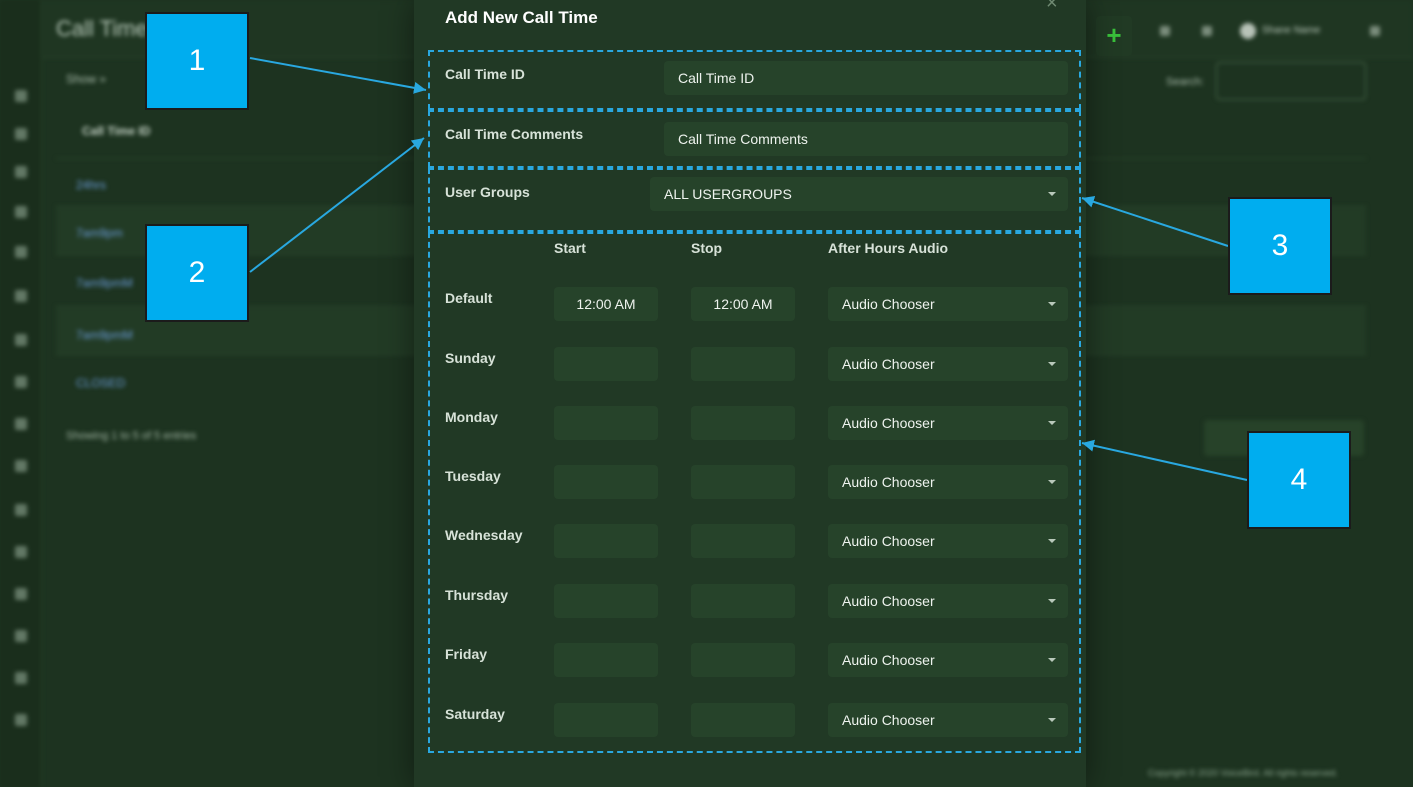  What do you see at coordinates (197, 61) in the screenshot?
I see `callout-1: 1` at bounding box center [197, 61].